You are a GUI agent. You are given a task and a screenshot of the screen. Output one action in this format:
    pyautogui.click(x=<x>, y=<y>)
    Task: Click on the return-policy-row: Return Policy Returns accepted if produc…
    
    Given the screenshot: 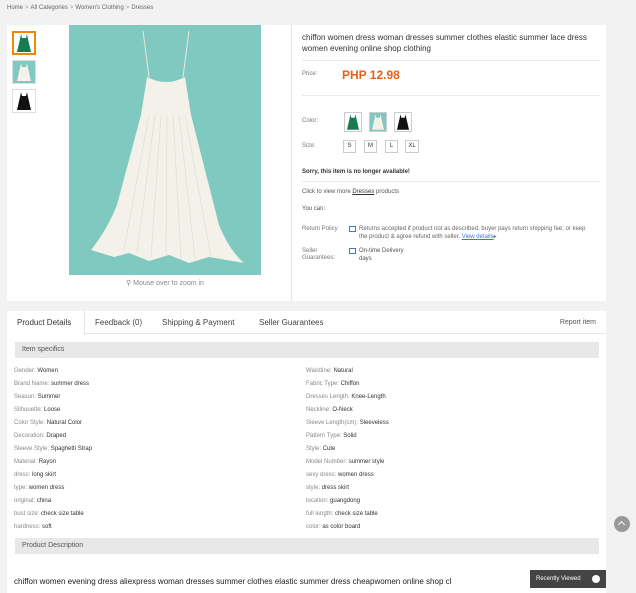 What is the action you would take?
    pyautogui.click(x=451, y=234)
    